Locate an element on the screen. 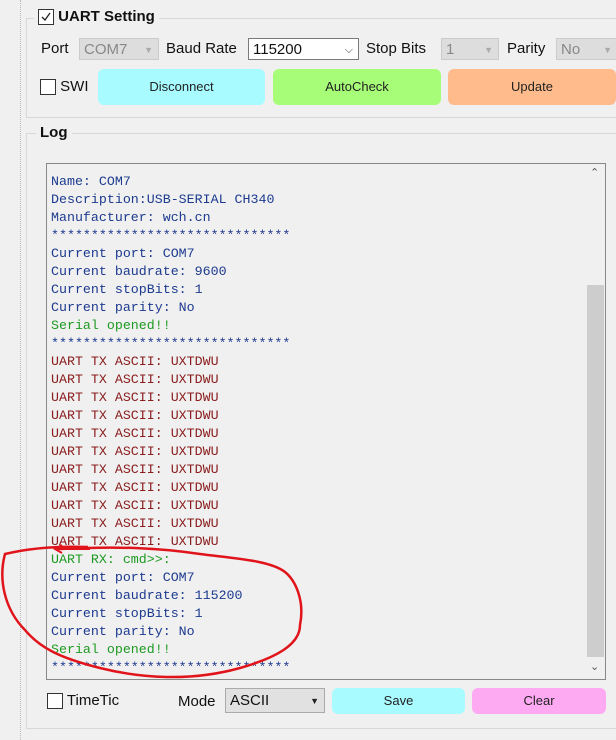 The image size is (616, 740). red-annotation-circle is located at coordinates (152, 611).